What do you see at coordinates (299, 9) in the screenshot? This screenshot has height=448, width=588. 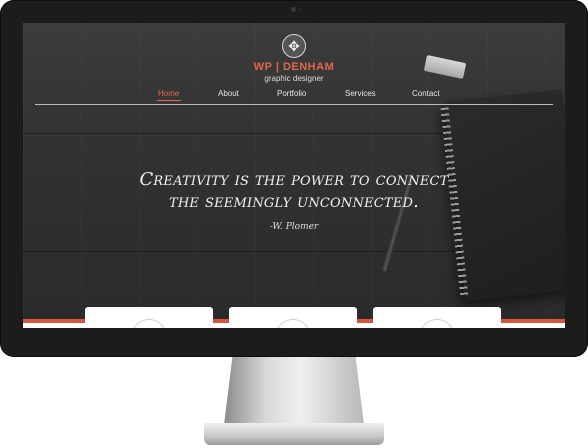 I see `camera-sensor-icon` at bounding box center [299, 9].